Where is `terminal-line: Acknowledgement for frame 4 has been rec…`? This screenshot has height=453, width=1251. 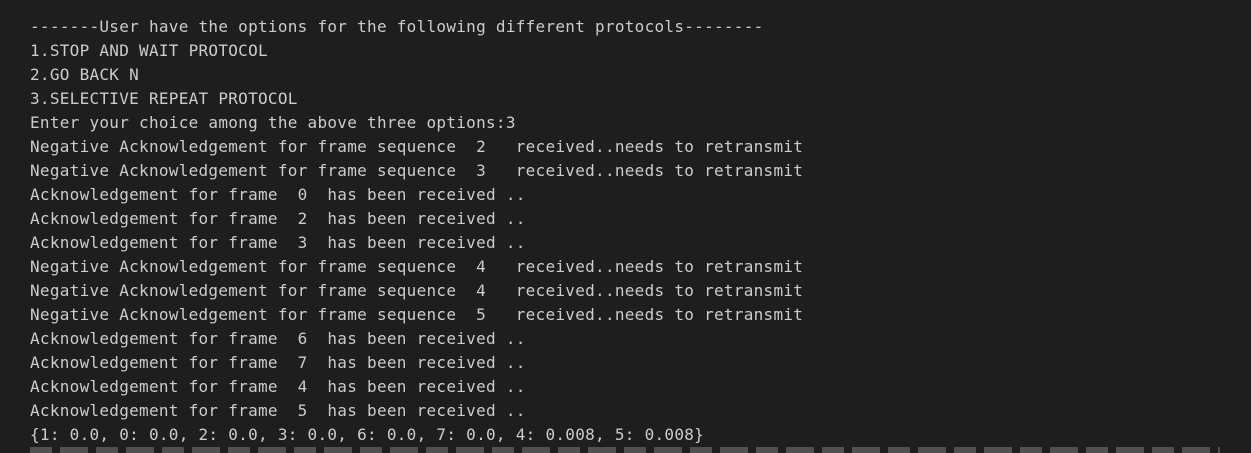
terminal-line: Acknowledgement for frame 4 has been rec… is located at coordinates (278, 386).